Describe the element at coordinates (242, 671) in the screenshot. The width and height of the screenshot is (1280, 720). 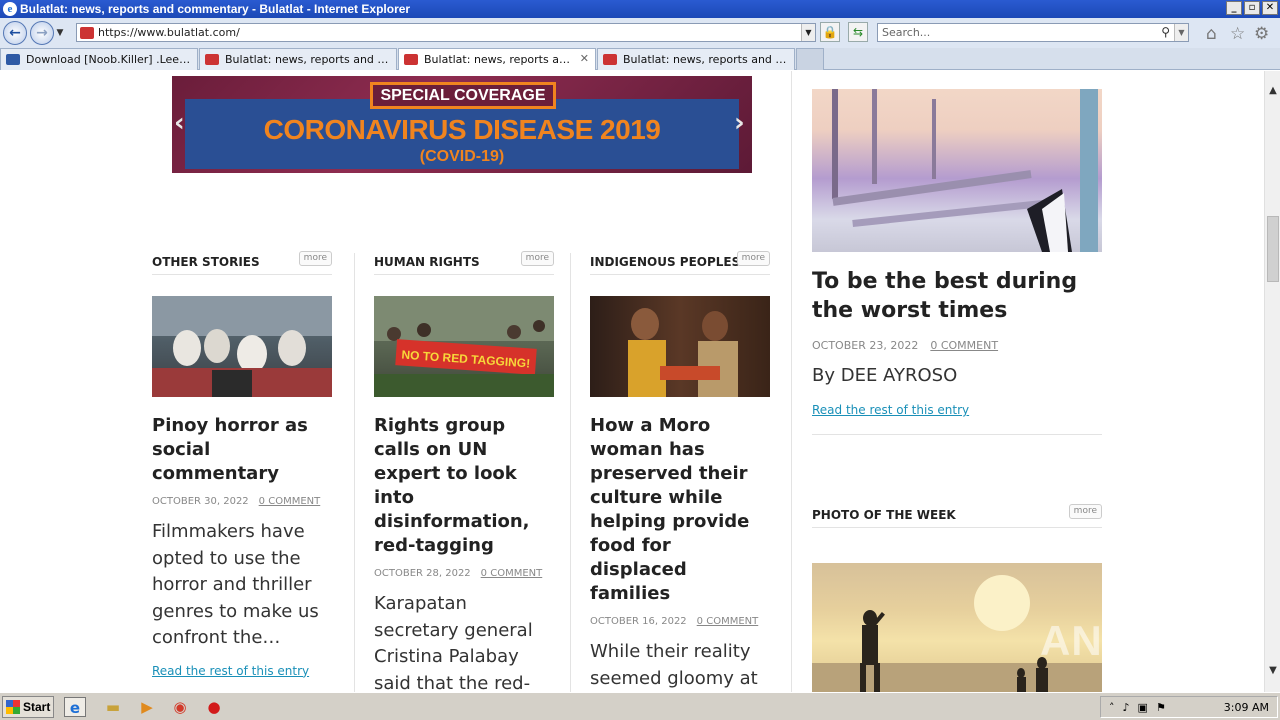
I see `read-more-link: Read the rest of this entry` at that location.